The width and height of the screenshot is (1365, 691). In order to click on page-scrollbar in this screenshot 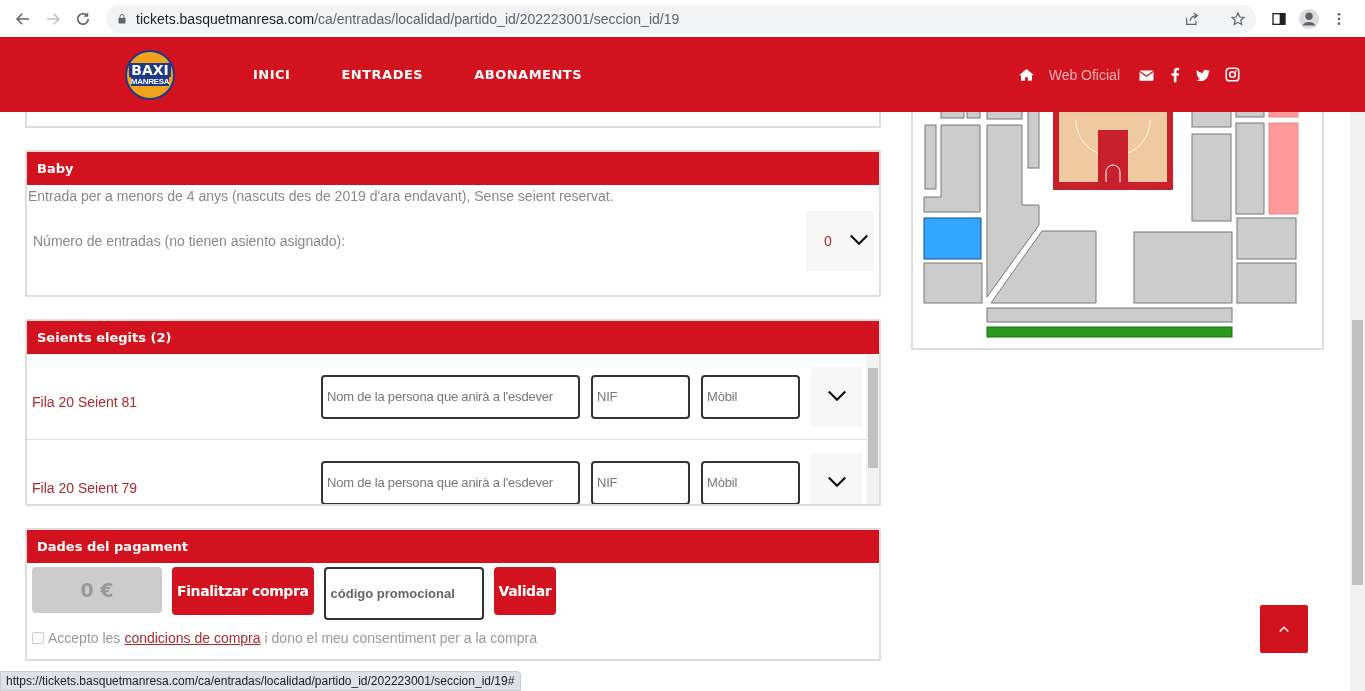, I will do `click(1357, 401)`.